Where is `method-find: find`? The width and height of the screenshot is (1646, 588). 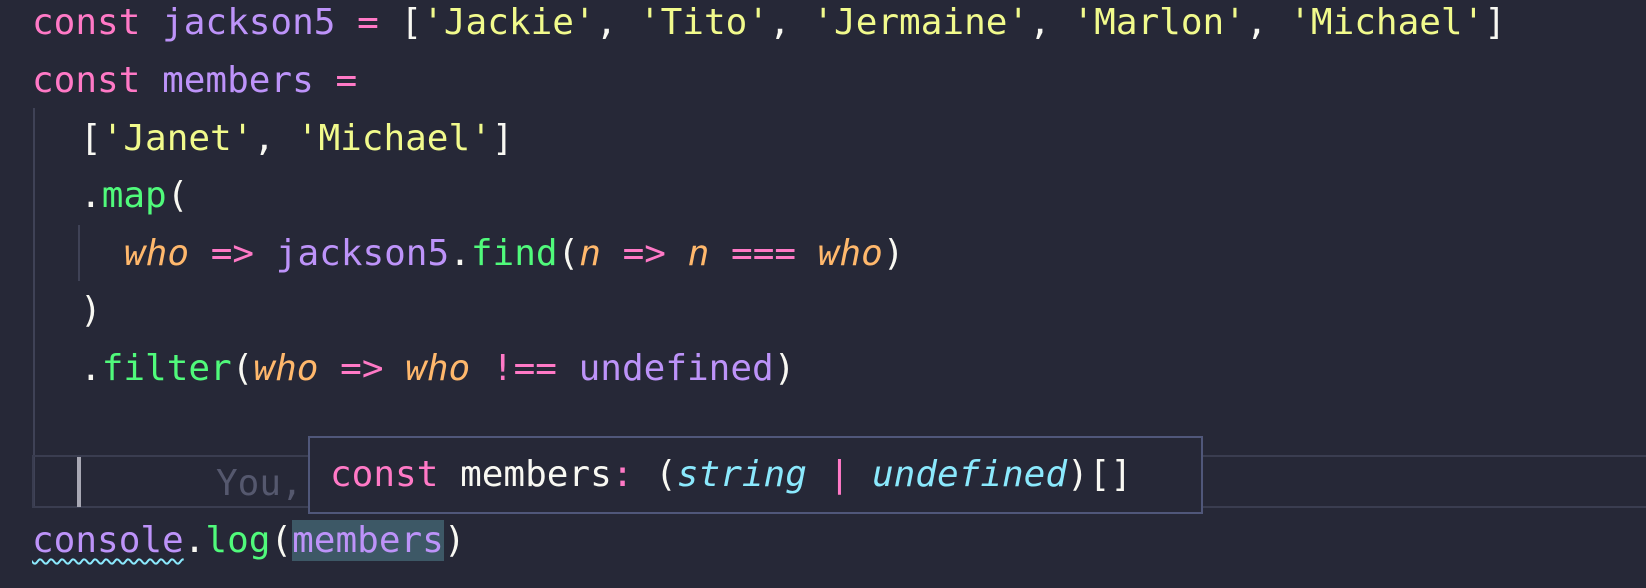 method-find: find is located at coordinates (514, 253).